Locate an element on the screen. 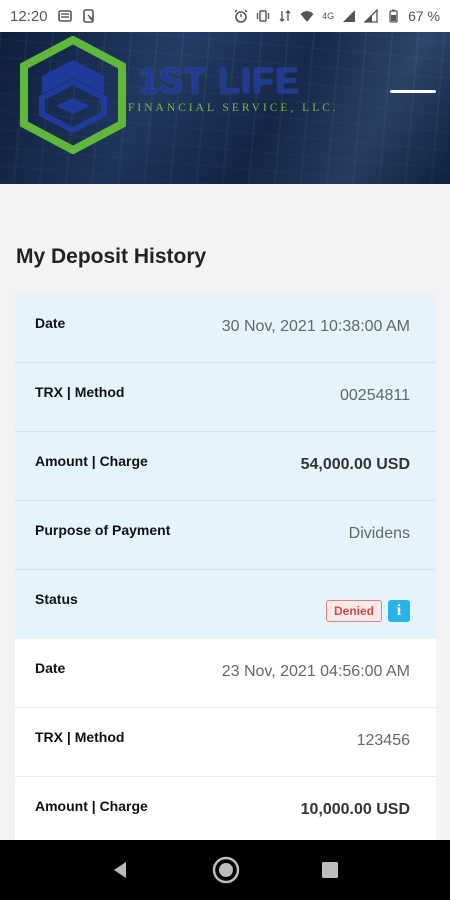 The height and width of the screenshot is (900, 450). amount-value: 10,000.00 USD is located at coordinates (355, 809).